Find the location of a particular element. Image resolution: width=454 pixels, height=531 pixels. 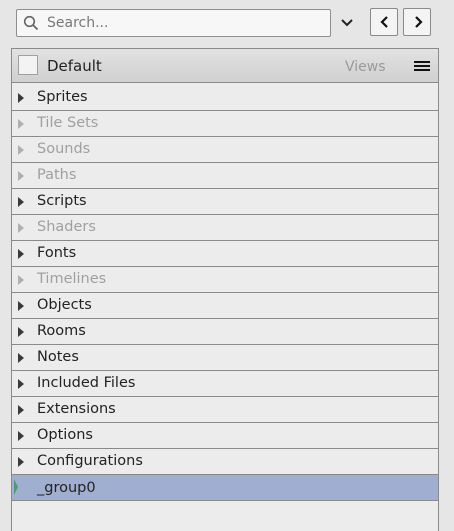

tree-folder-scripts: Scripts is located at coordinates (225, 202).